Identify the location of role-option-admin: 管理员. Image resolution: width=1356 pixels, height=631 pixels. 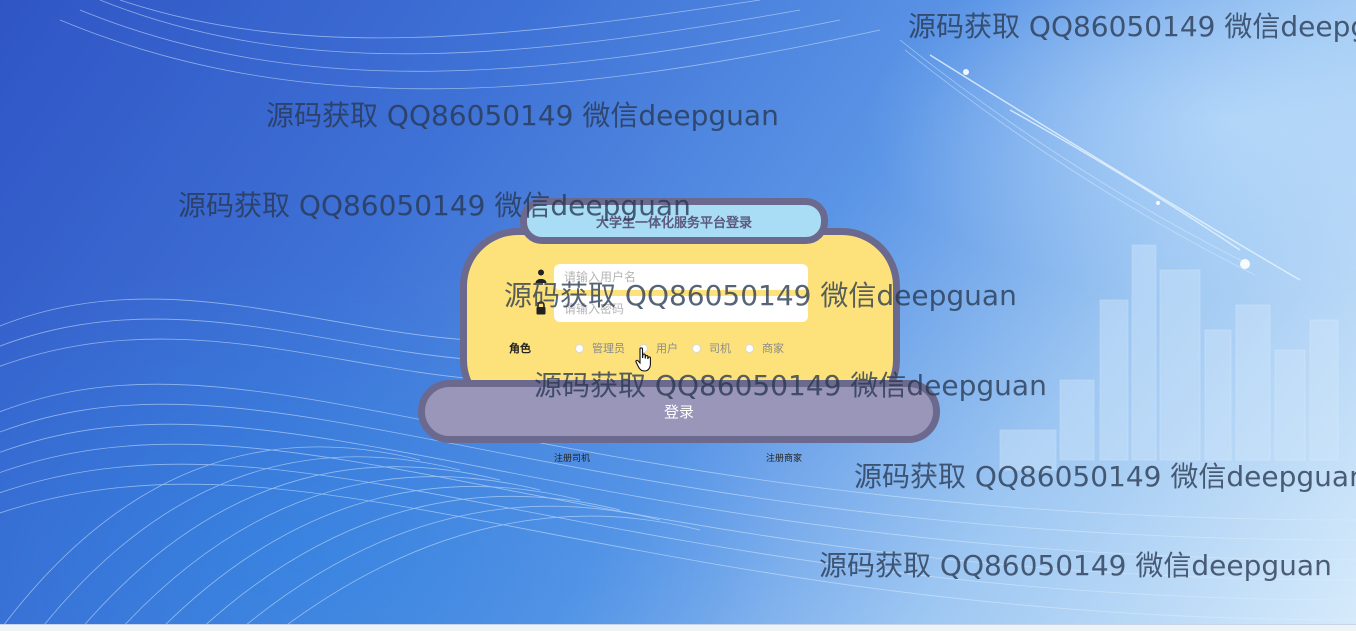
(600, 348).